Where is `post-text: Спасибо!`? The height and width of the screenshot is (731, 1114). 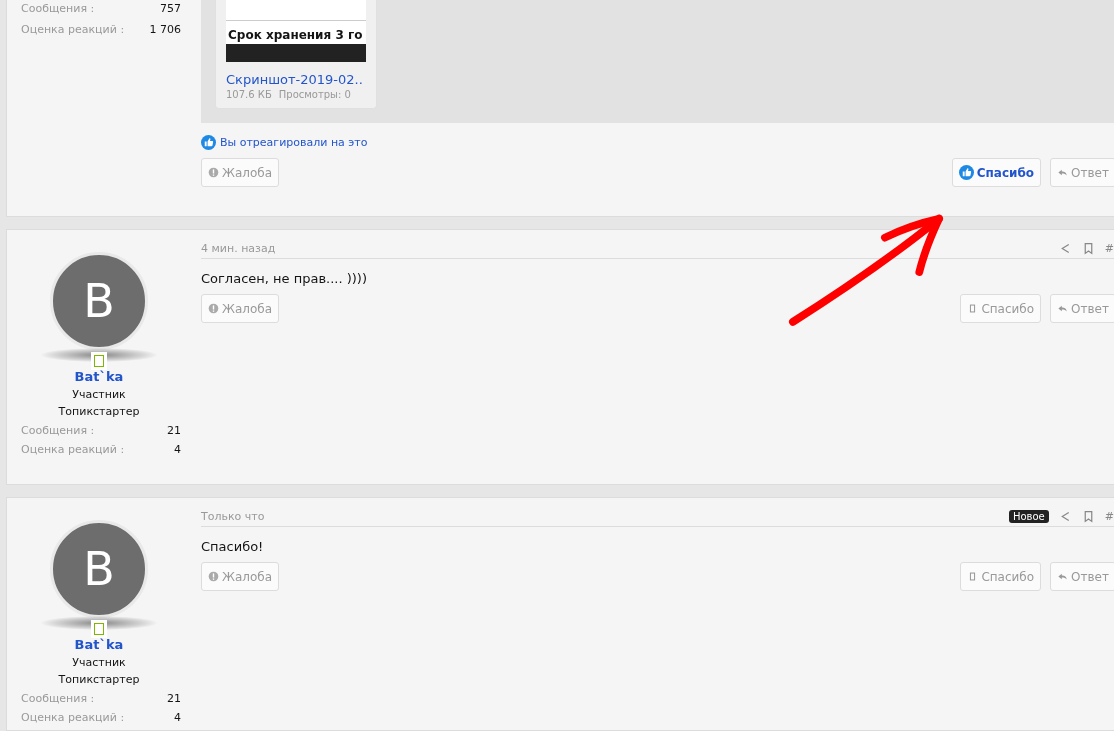 post-text: Спасибо! is located at coordinates (233, 546).